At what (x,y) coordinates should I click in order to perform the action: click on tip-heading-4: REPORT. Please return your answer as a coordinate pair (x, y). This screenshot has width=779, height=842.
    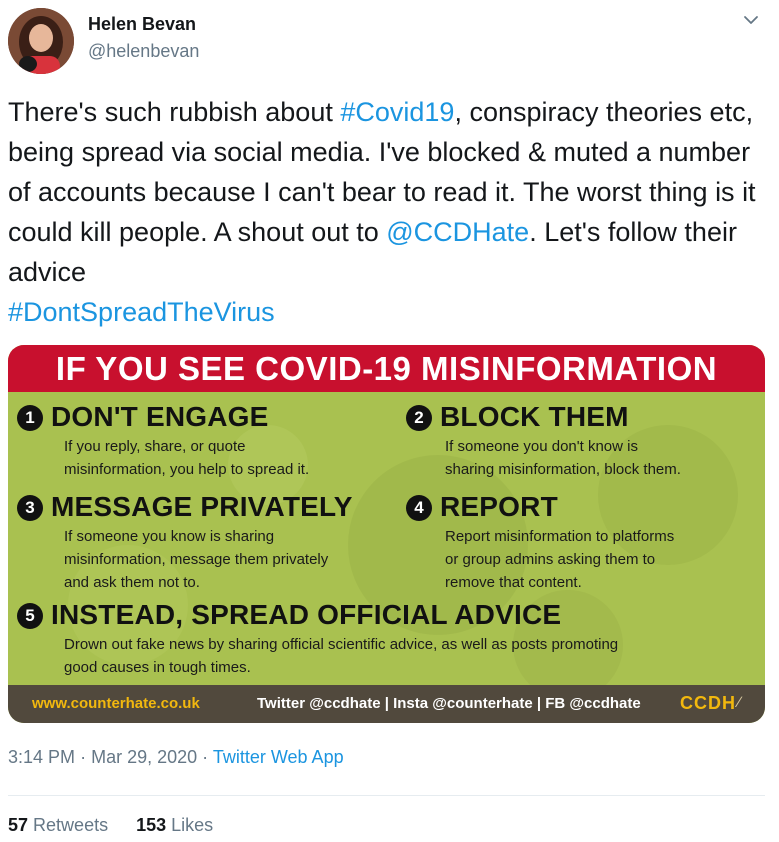
    Looking at the image, I should click on (499, 506).